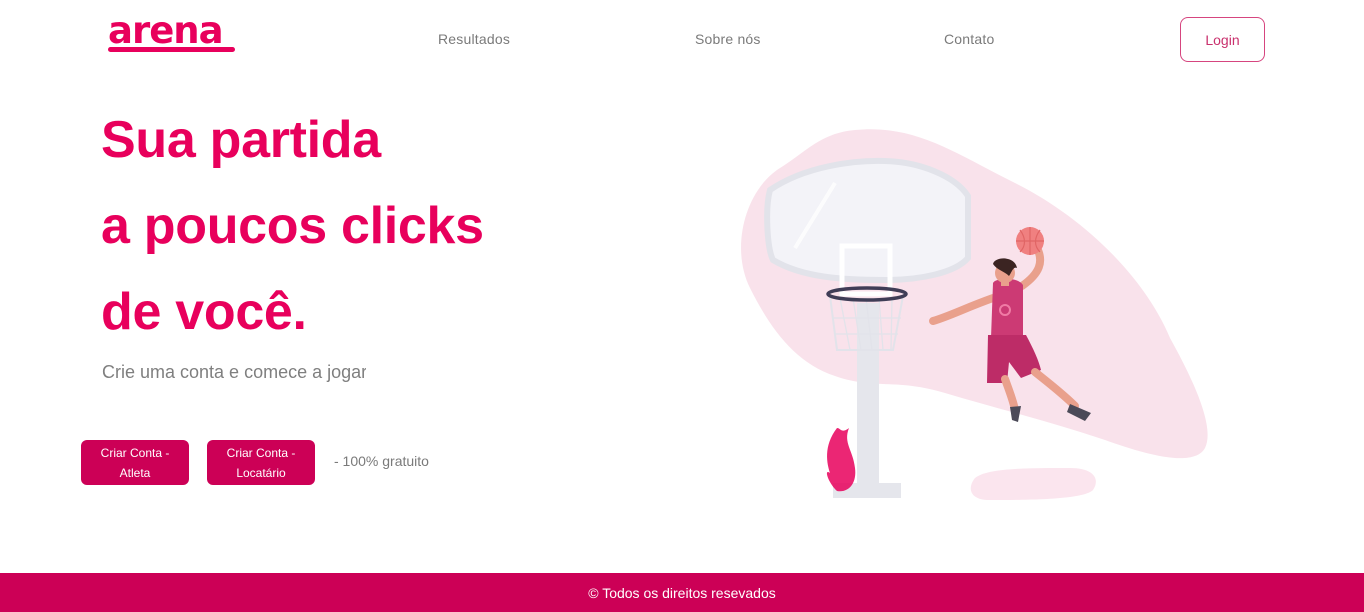 The image size is (1364, 612). I want to click on nav-link-sobre-nos: Sobre nós, so click(728, 39).